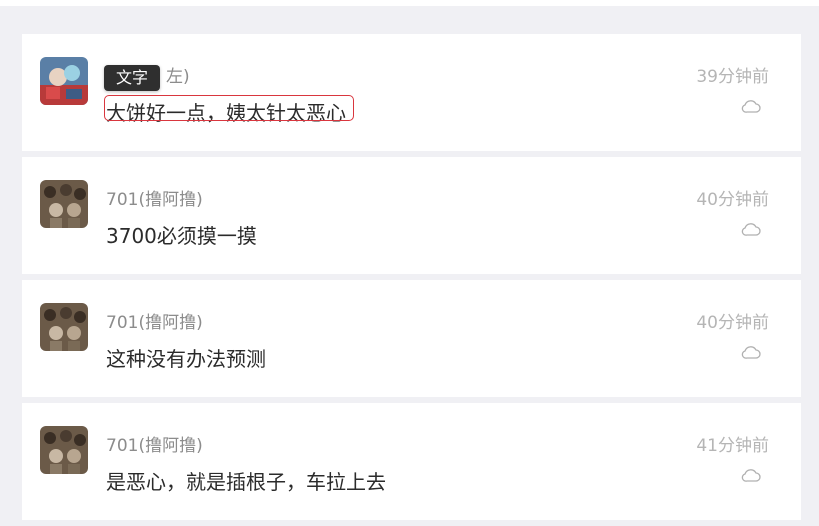  I want to click on author-name: 左), so click(178, 77).